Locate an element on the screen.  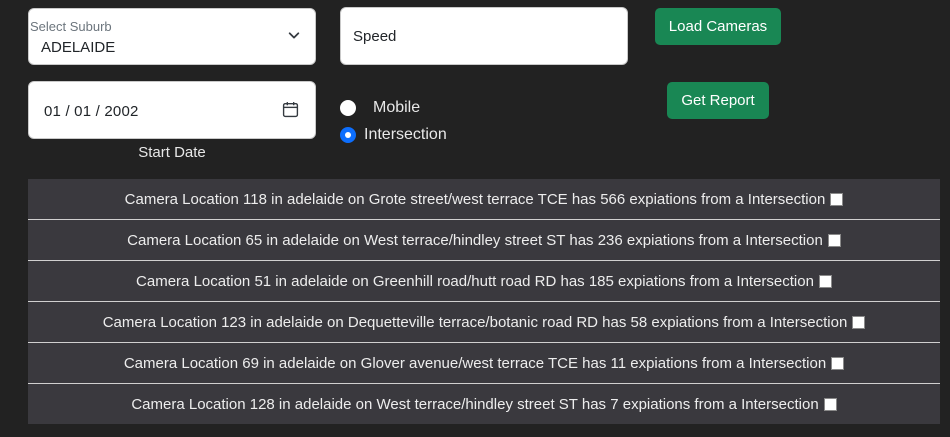
camera-type-value: Speed is located at coordinates (375, 36).